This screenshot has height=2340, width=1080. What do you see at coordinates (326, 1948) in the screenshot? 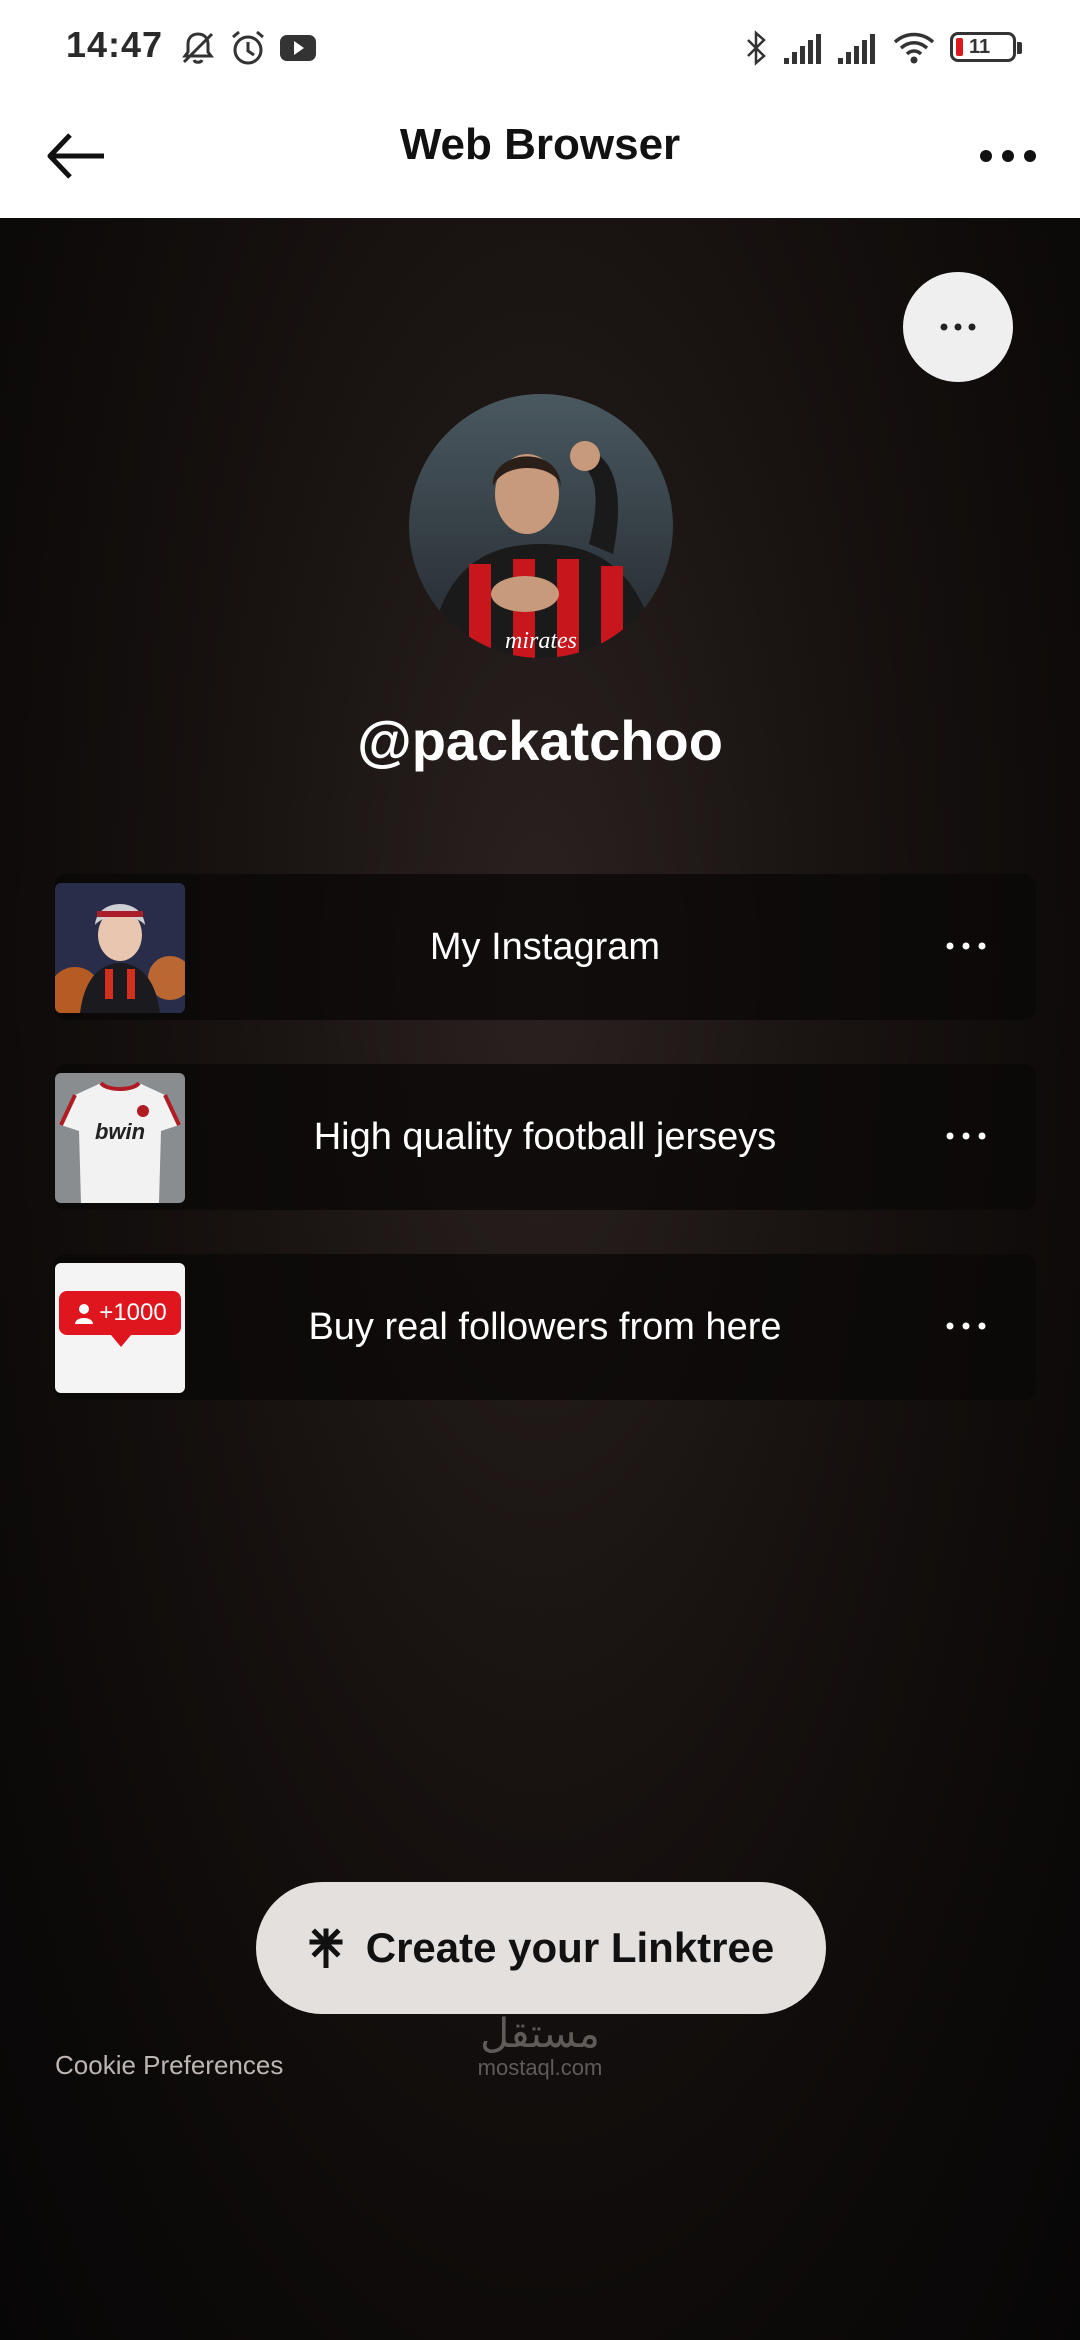
I see `linktree-logo-icon` at bounding box center [326, 1948].